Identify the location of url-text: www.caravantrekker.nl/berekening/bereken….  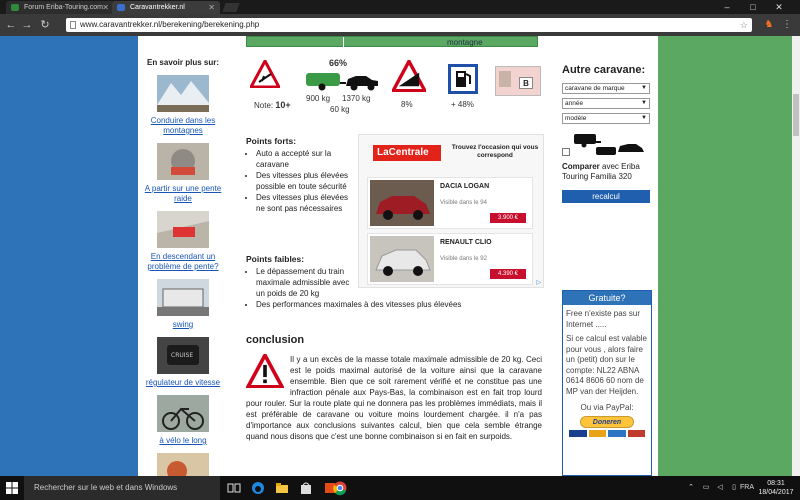
(170, 24).